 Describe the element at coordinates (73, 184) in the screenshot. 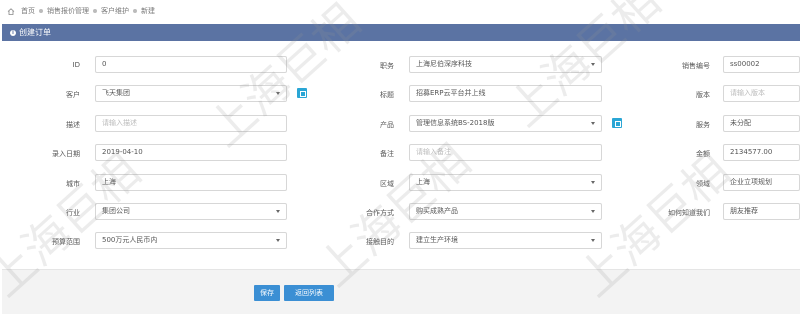

I see `city-label: 城市` at that location.